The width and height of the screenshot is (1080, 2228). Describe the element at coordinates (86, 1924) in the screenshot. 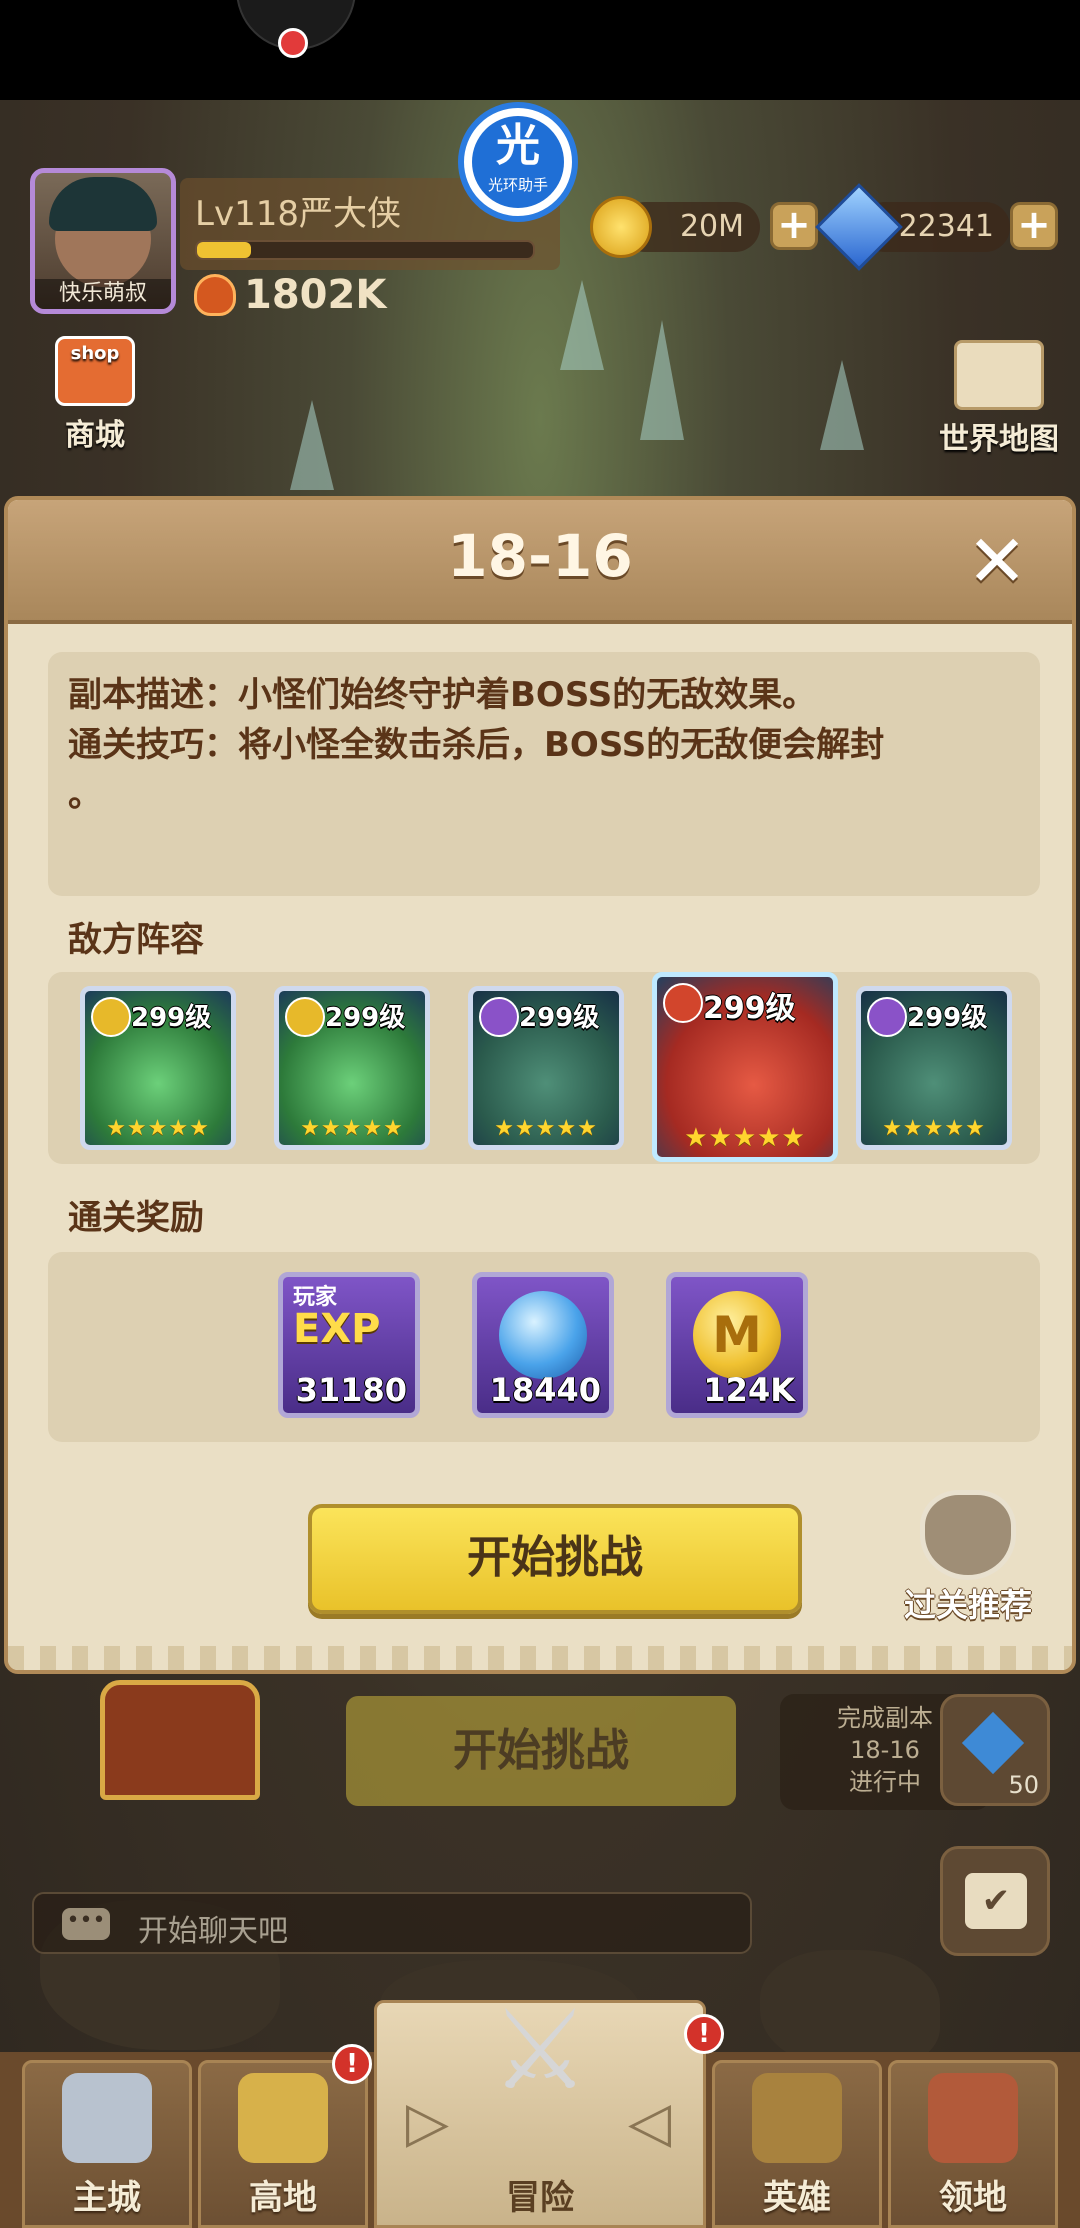

I see `chat-bubble-icon: •••` at that location.